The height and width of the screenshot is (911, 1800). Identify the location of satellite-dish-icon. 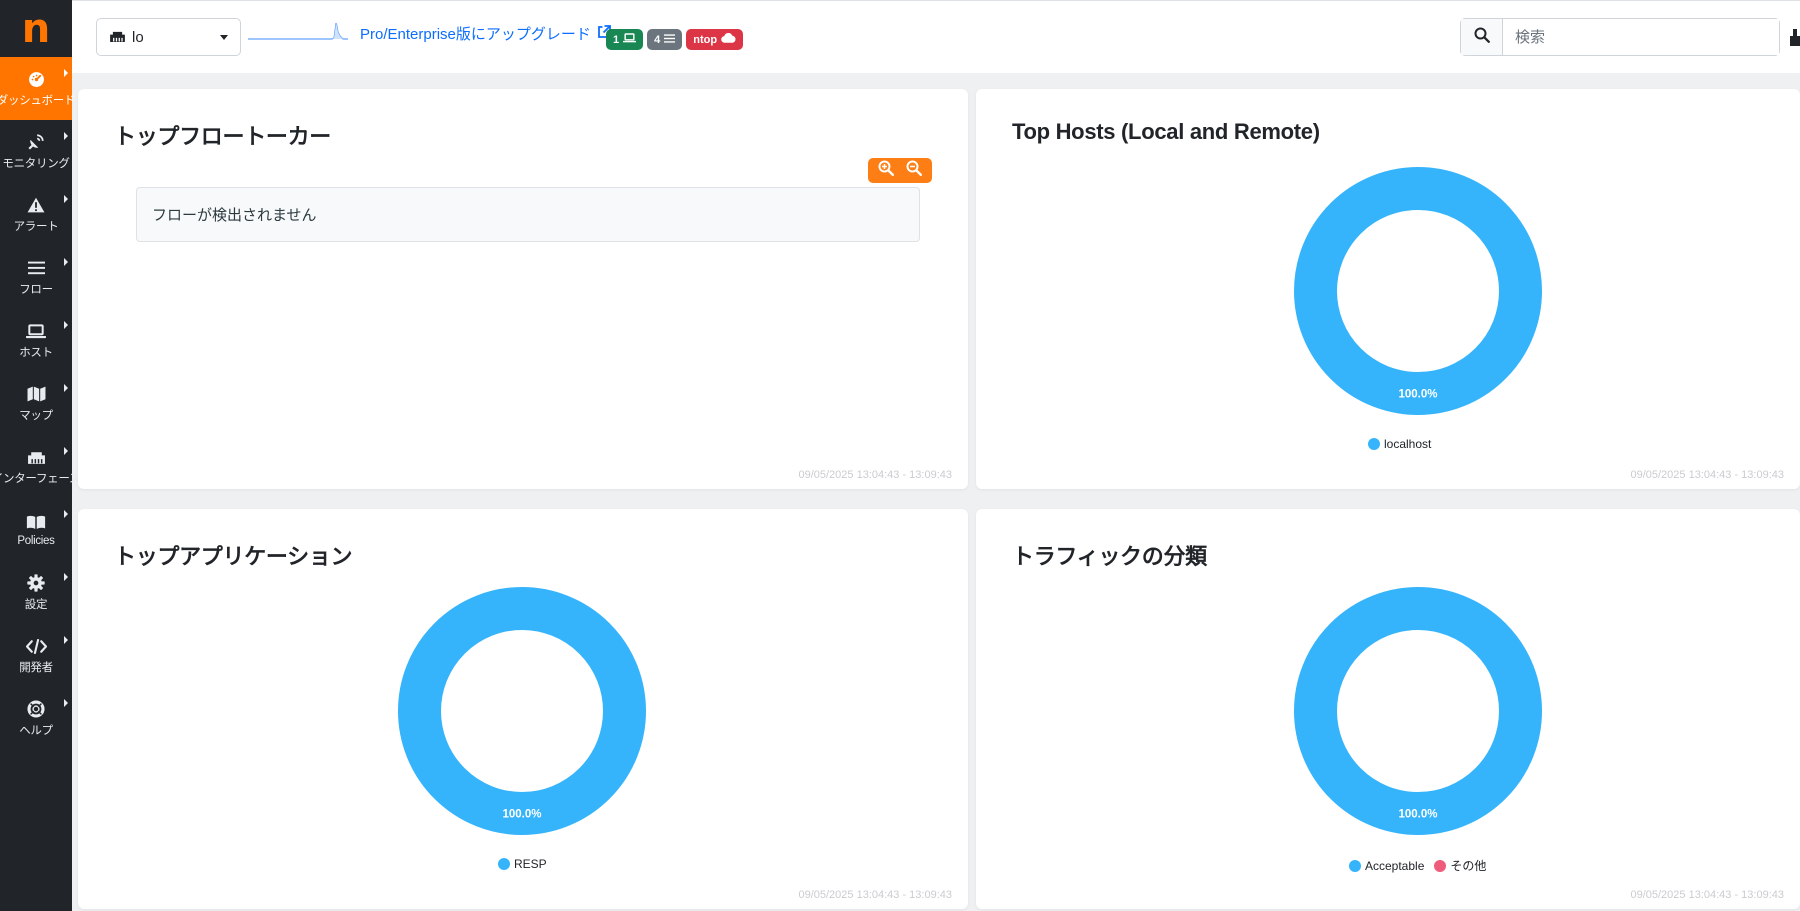
(36, 142).